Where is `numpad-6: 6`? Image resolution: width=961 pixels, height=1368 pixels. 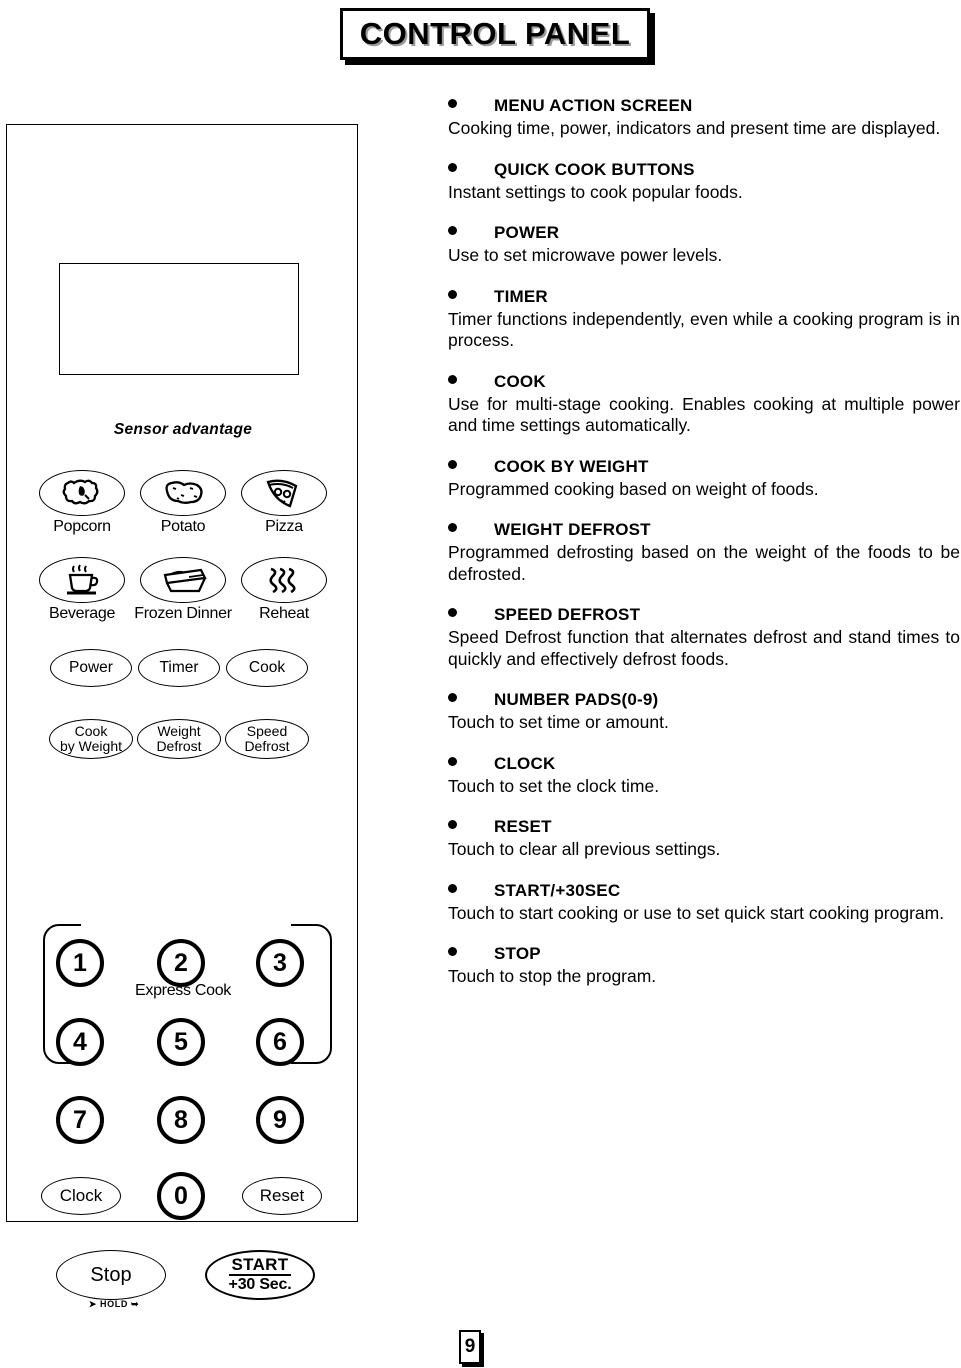 numpad-6: 6 is located at coordinates (280, 1042).